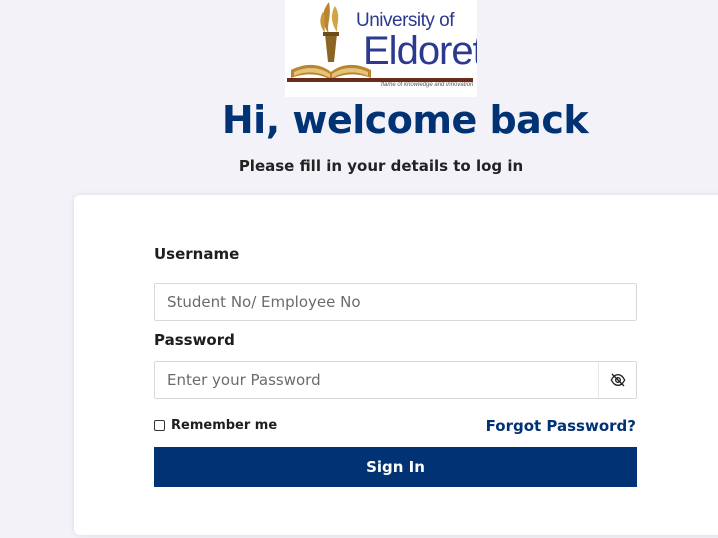 Image resolution: width=718 pixels, height=538 pixels. I want to click on page-subtitle: Please fill in your details to log in, so click(381, 166).